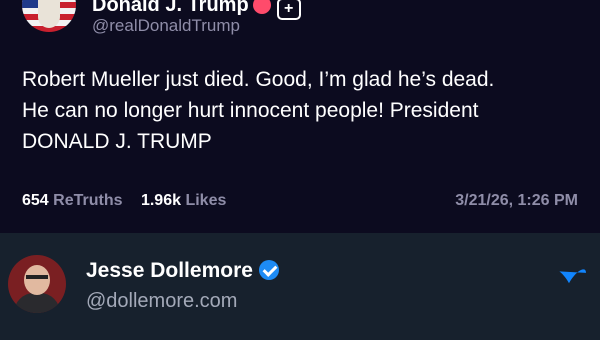 The image size is (600, 340). What do you see at coordinates (37, 277) in the screenshot?
I see `avatar-glasses` at bounding box center [37, 277].